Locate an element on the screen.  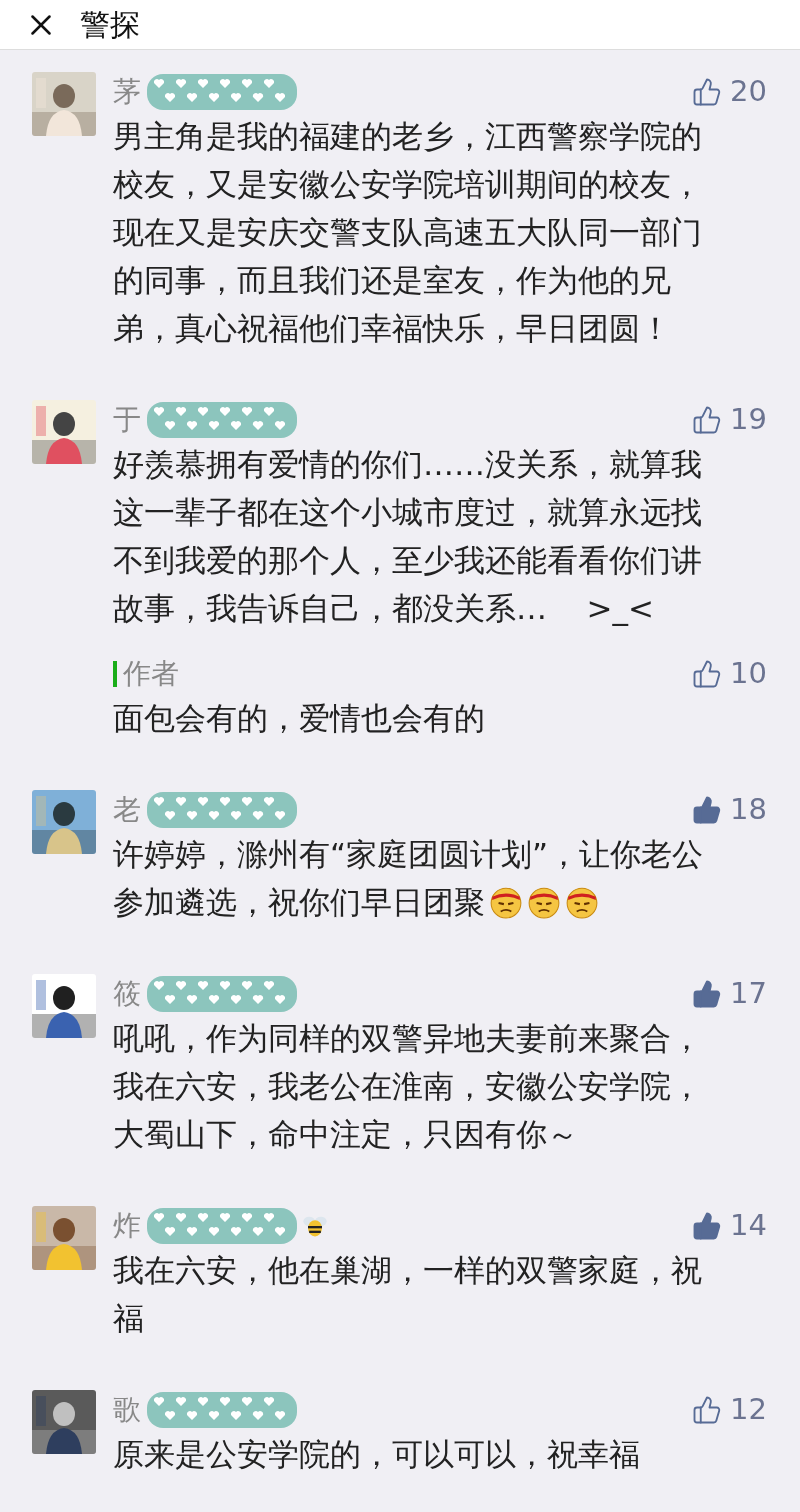
comment-text: 吼吼，作为同样的双警异地夫妻前来聚合，我在六安，我老公在淮南，安徽公安学院，大蜀山下，命中注定，只因有你～ is located at coordinates (408, 1086).